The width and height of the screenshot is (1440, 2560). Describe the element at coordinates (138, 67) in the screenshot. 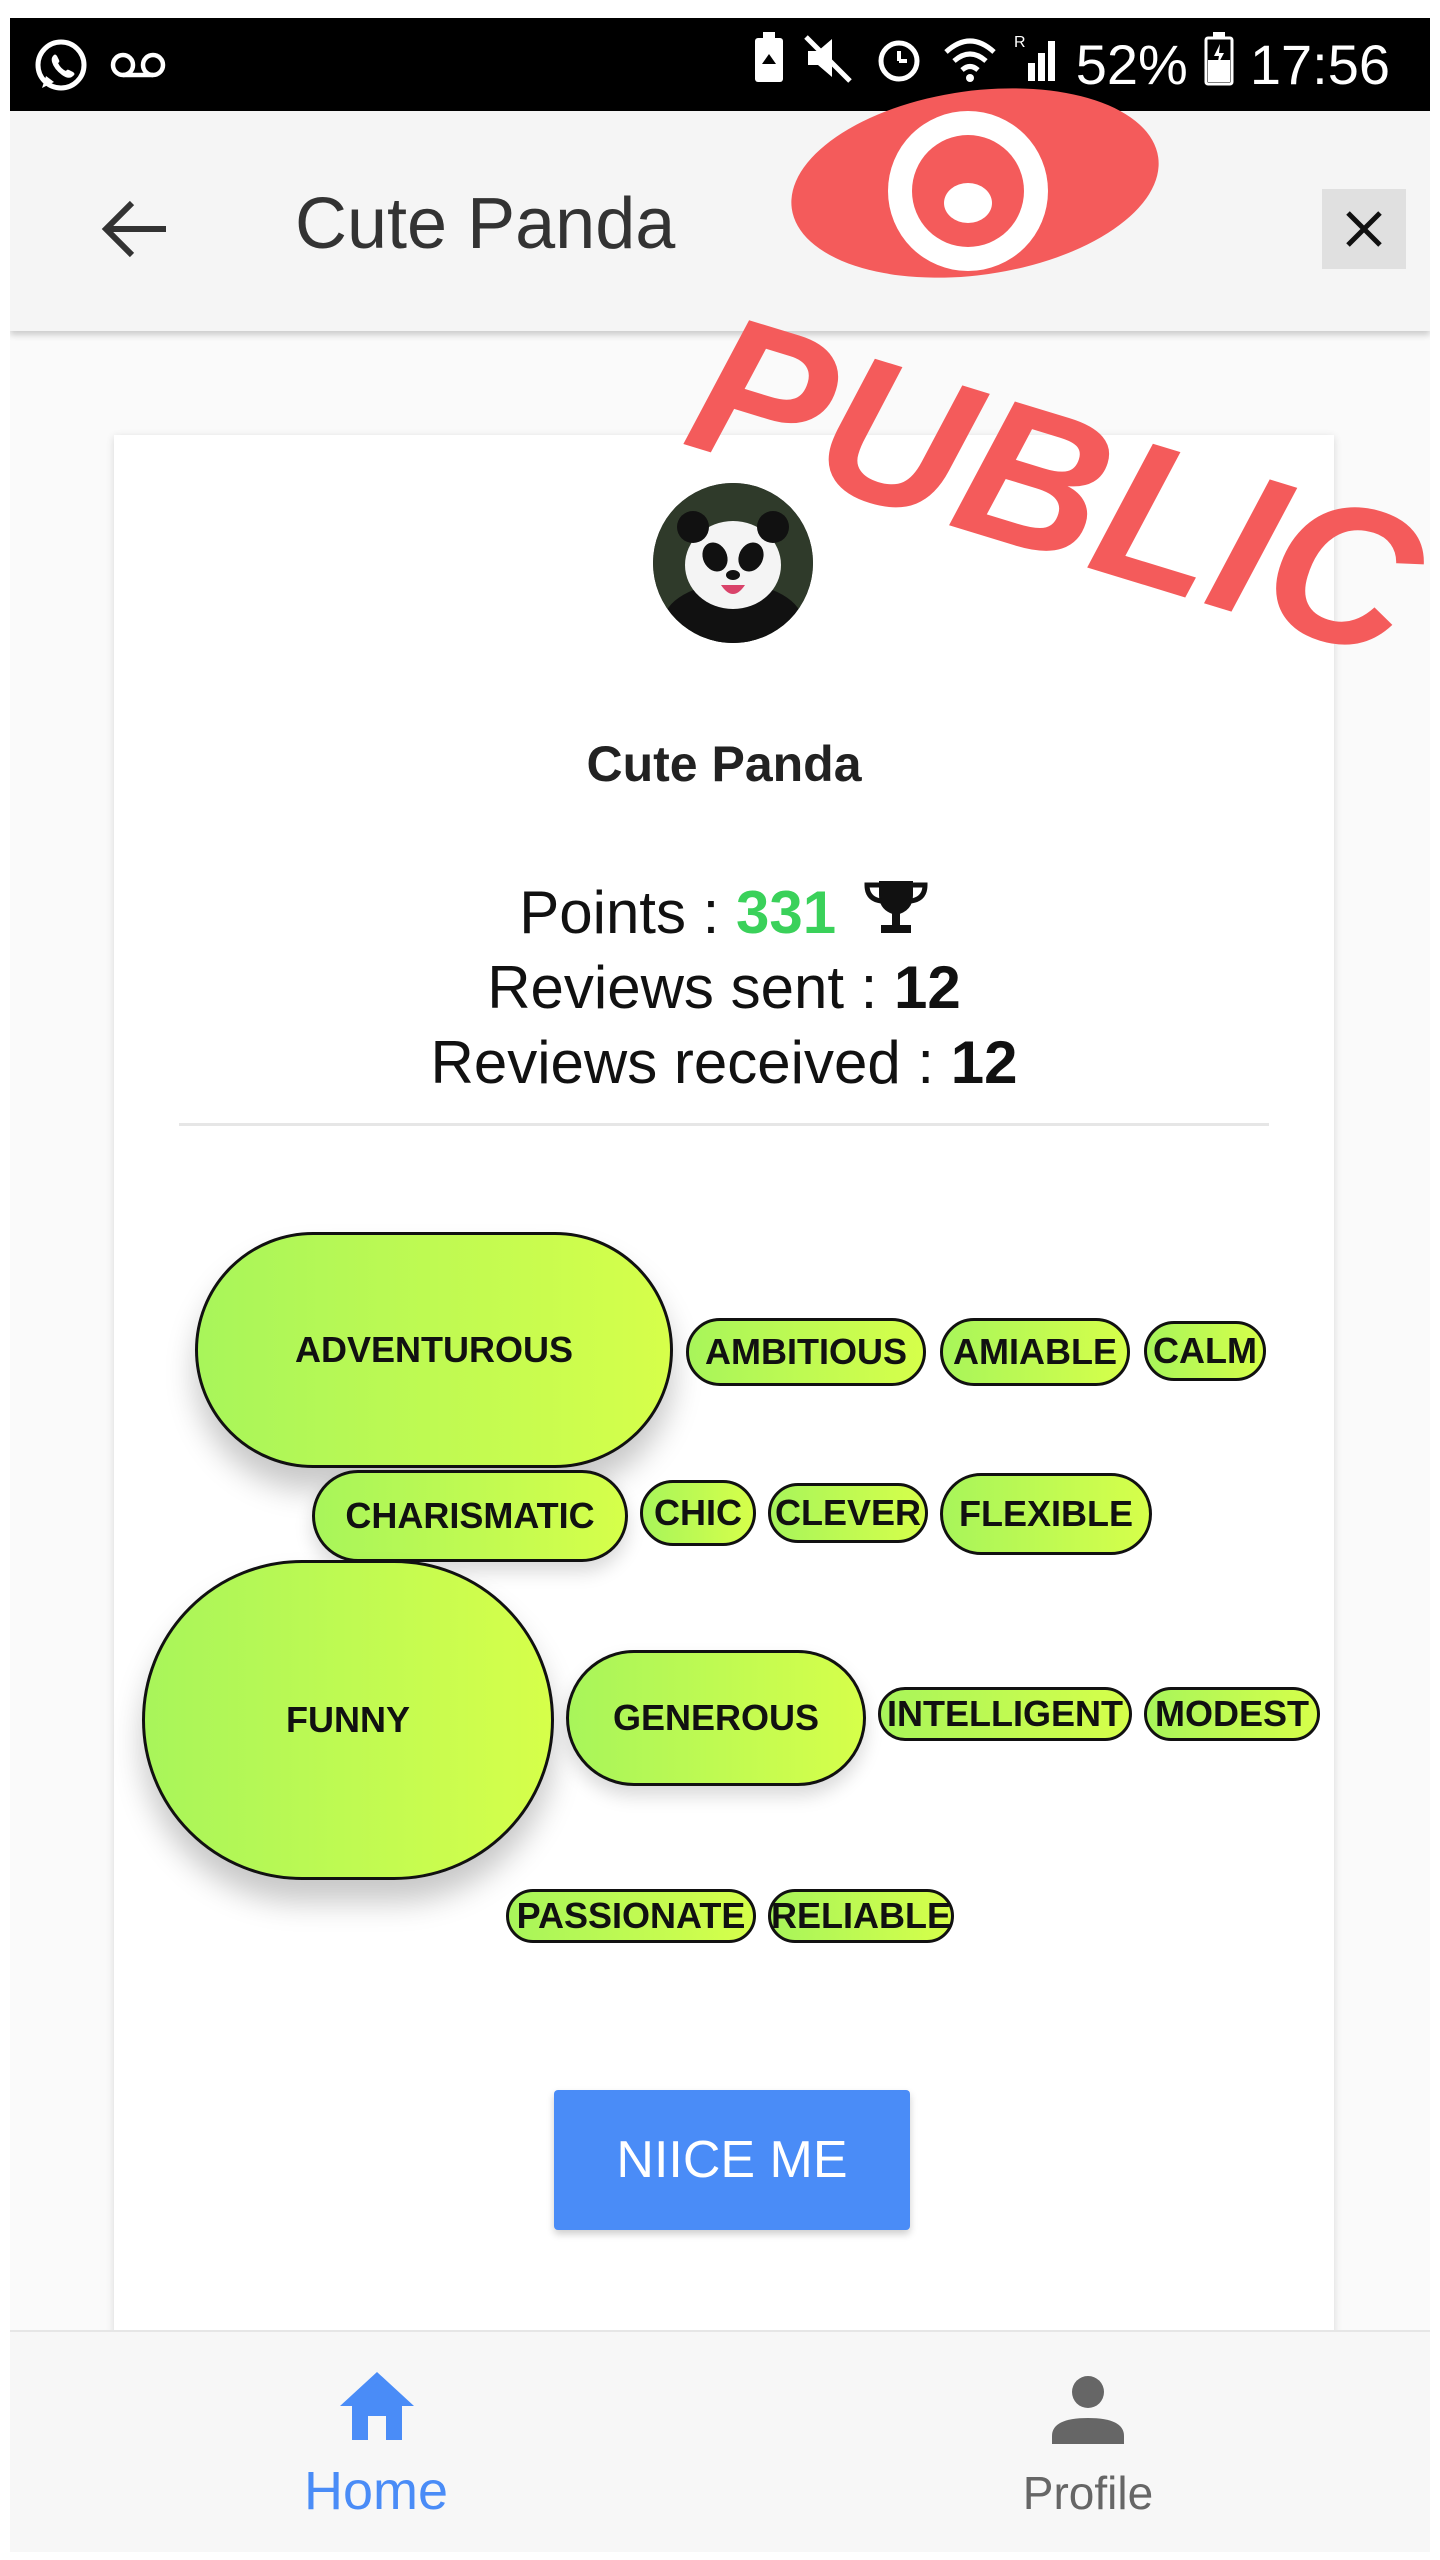

I see `voicemail-icon` at that location.